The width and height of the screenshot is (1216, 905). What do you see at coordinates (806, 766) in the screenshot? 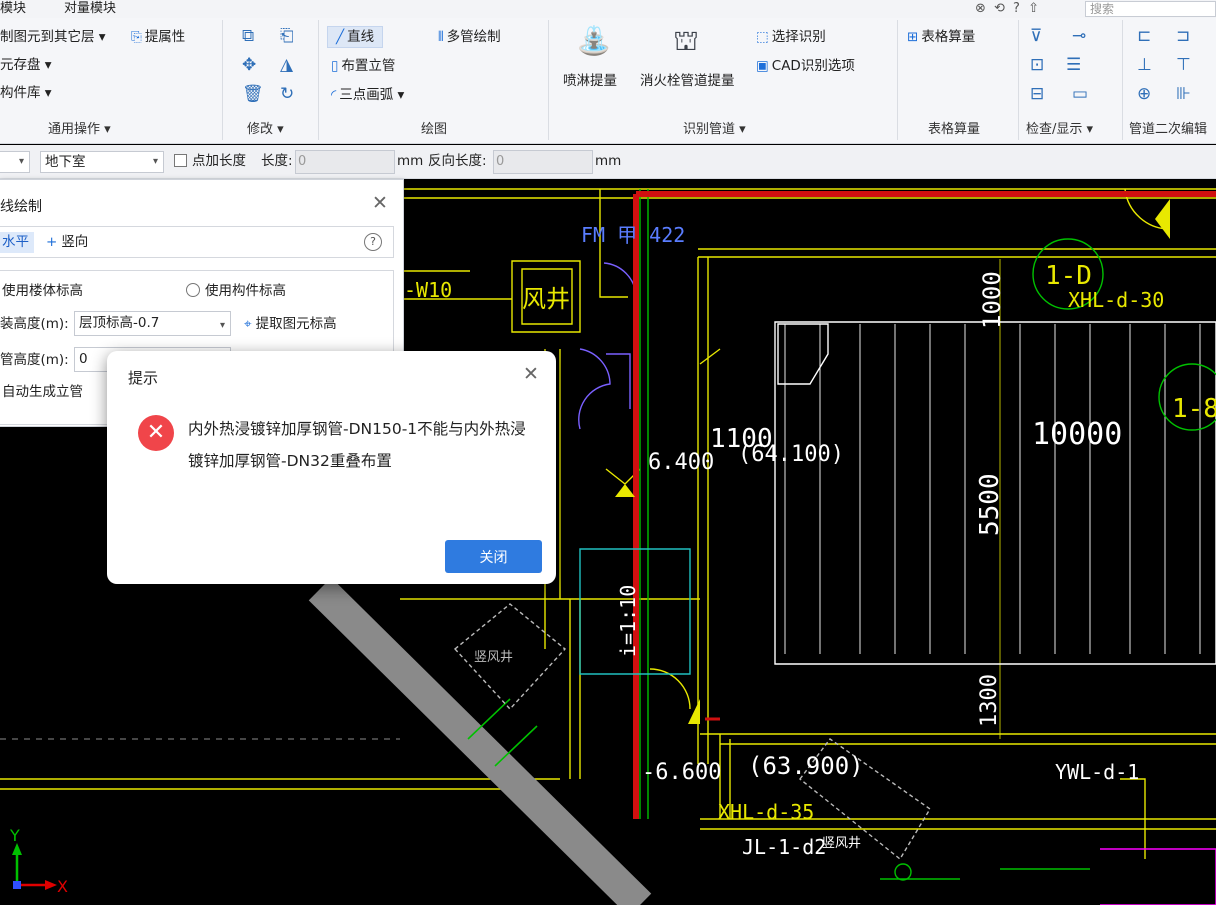
I see `dim-63900: (63.900)` at bounding box center [806, 766].